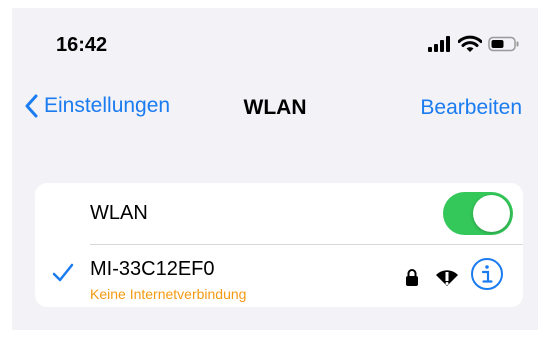  Describe the element at coordinates (152, 269) in the screenshot. I see `network-name: MI-33C12EF0` at that location.